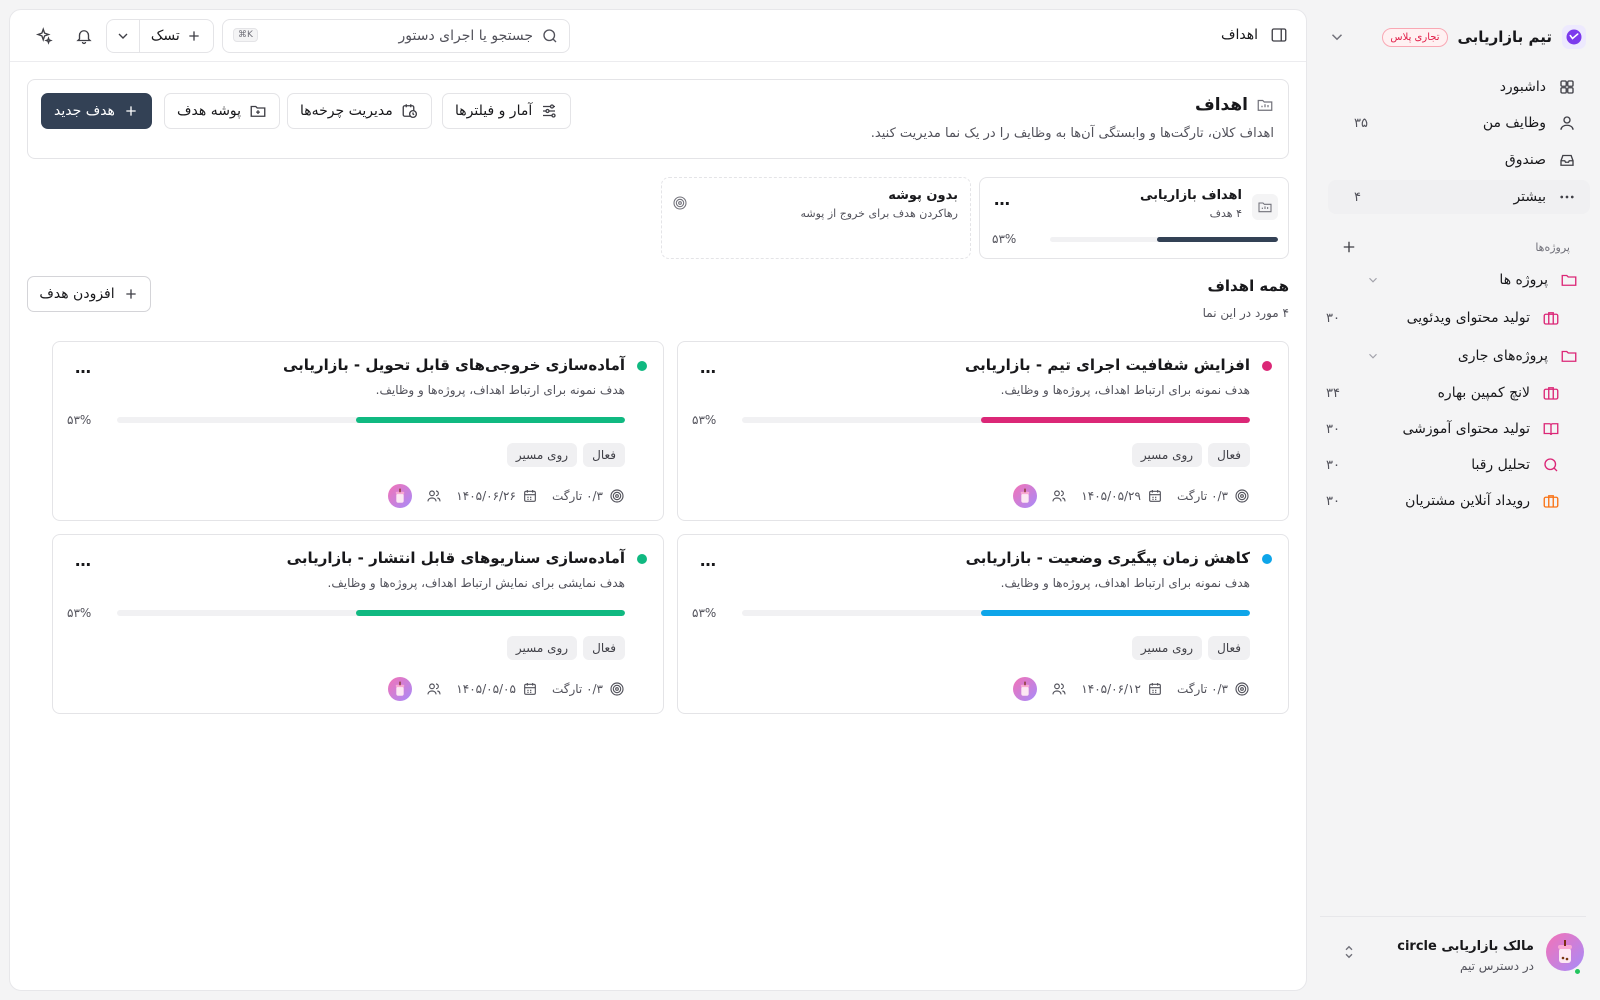  I want to click on project-label: رویداد آنلاین مشتریان, so click(1467, 501).